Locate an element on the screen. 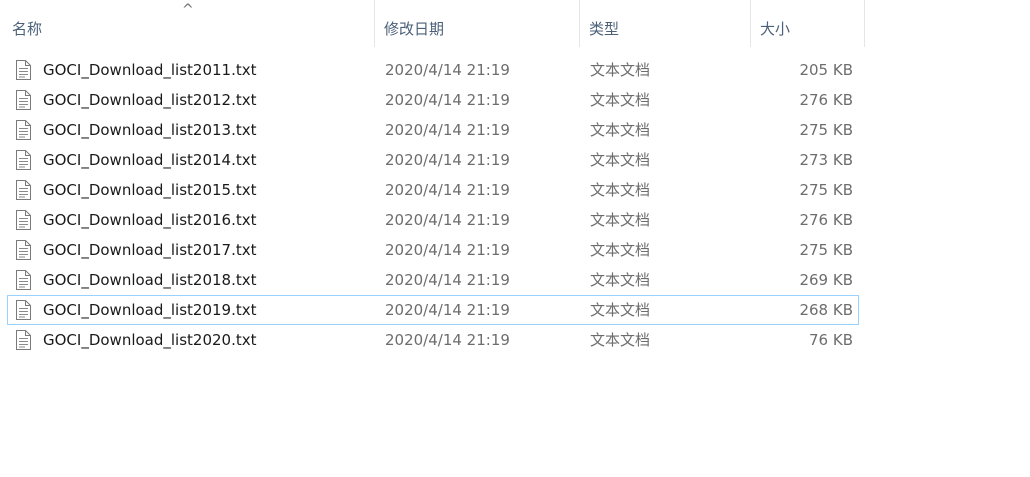  column-header-size-label: 大小 is located at coordinates (775, 29).